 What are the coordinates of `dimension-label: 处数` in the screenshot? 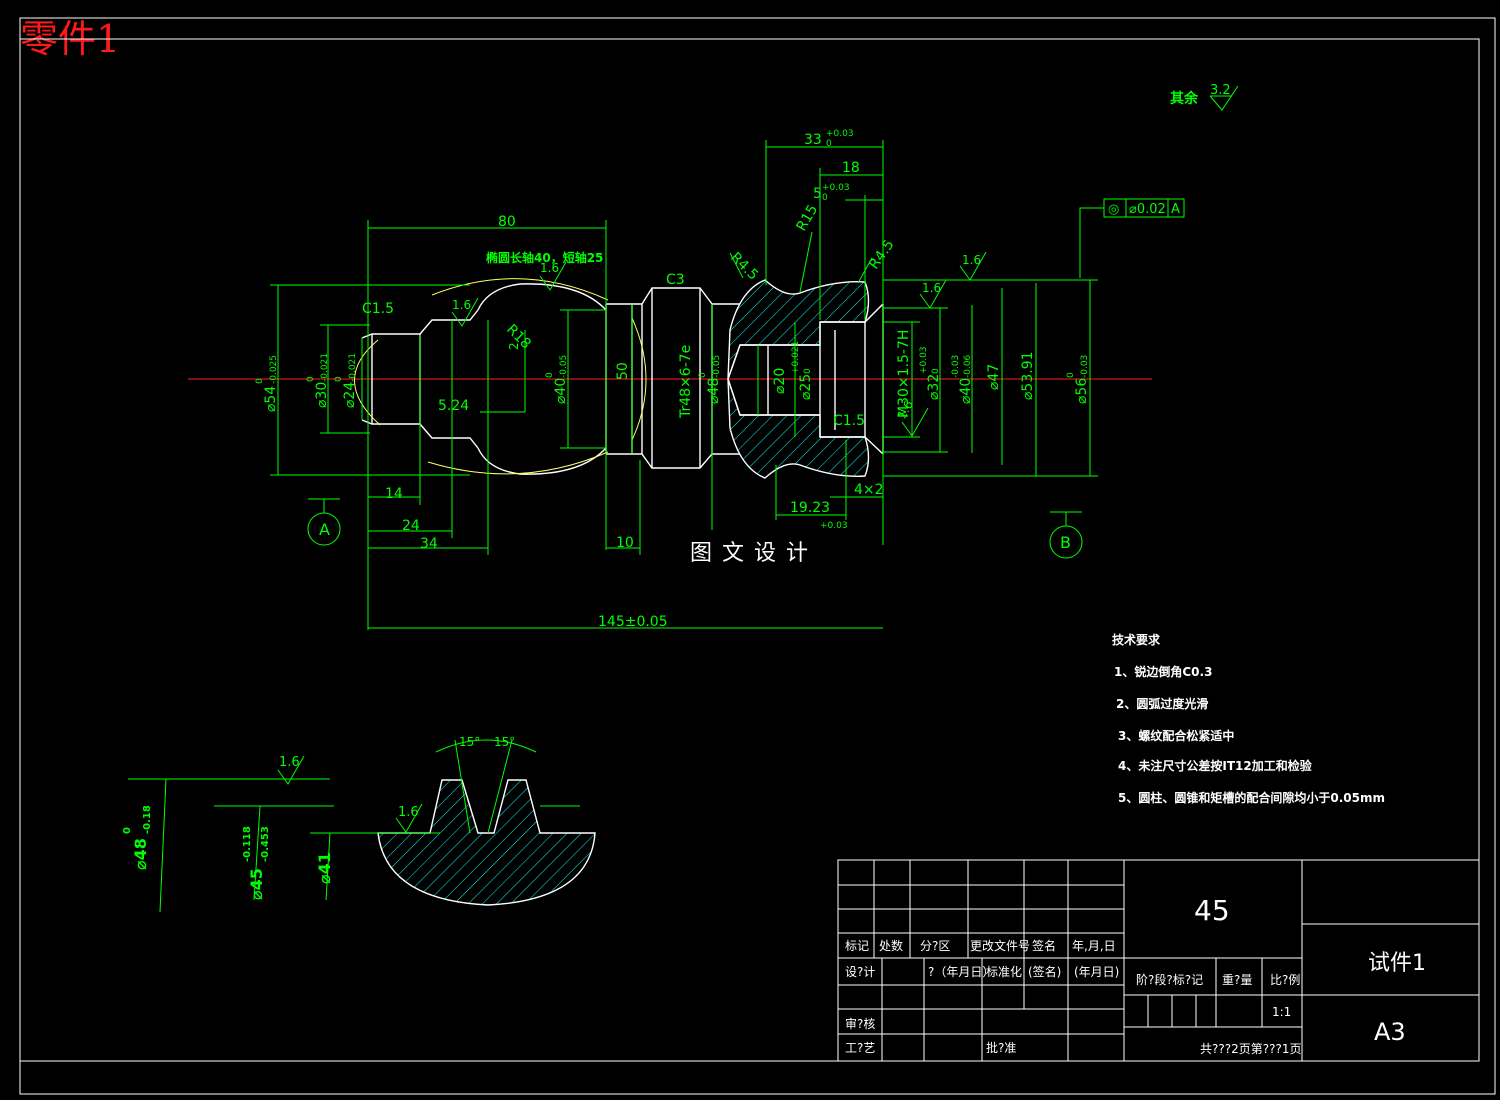 It's located at (891, 945).